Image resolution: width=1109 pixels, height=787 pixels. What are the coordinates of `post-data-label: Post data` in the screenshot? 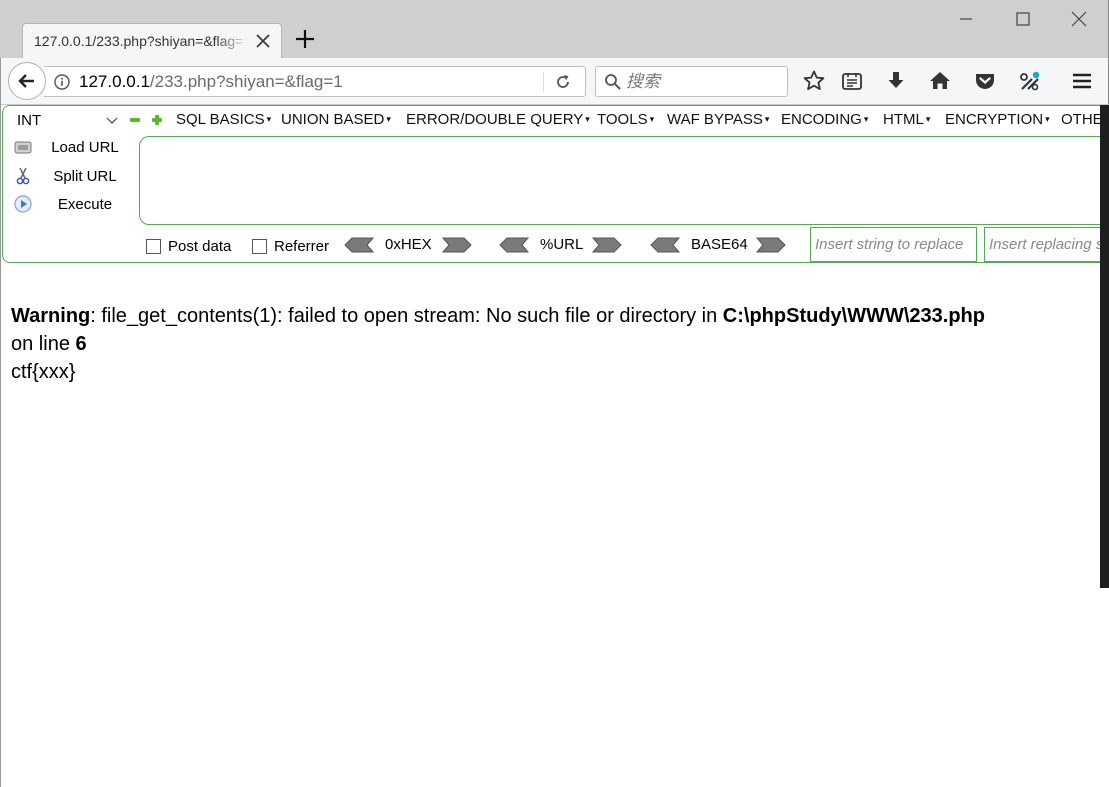 It's located at (200, 246).